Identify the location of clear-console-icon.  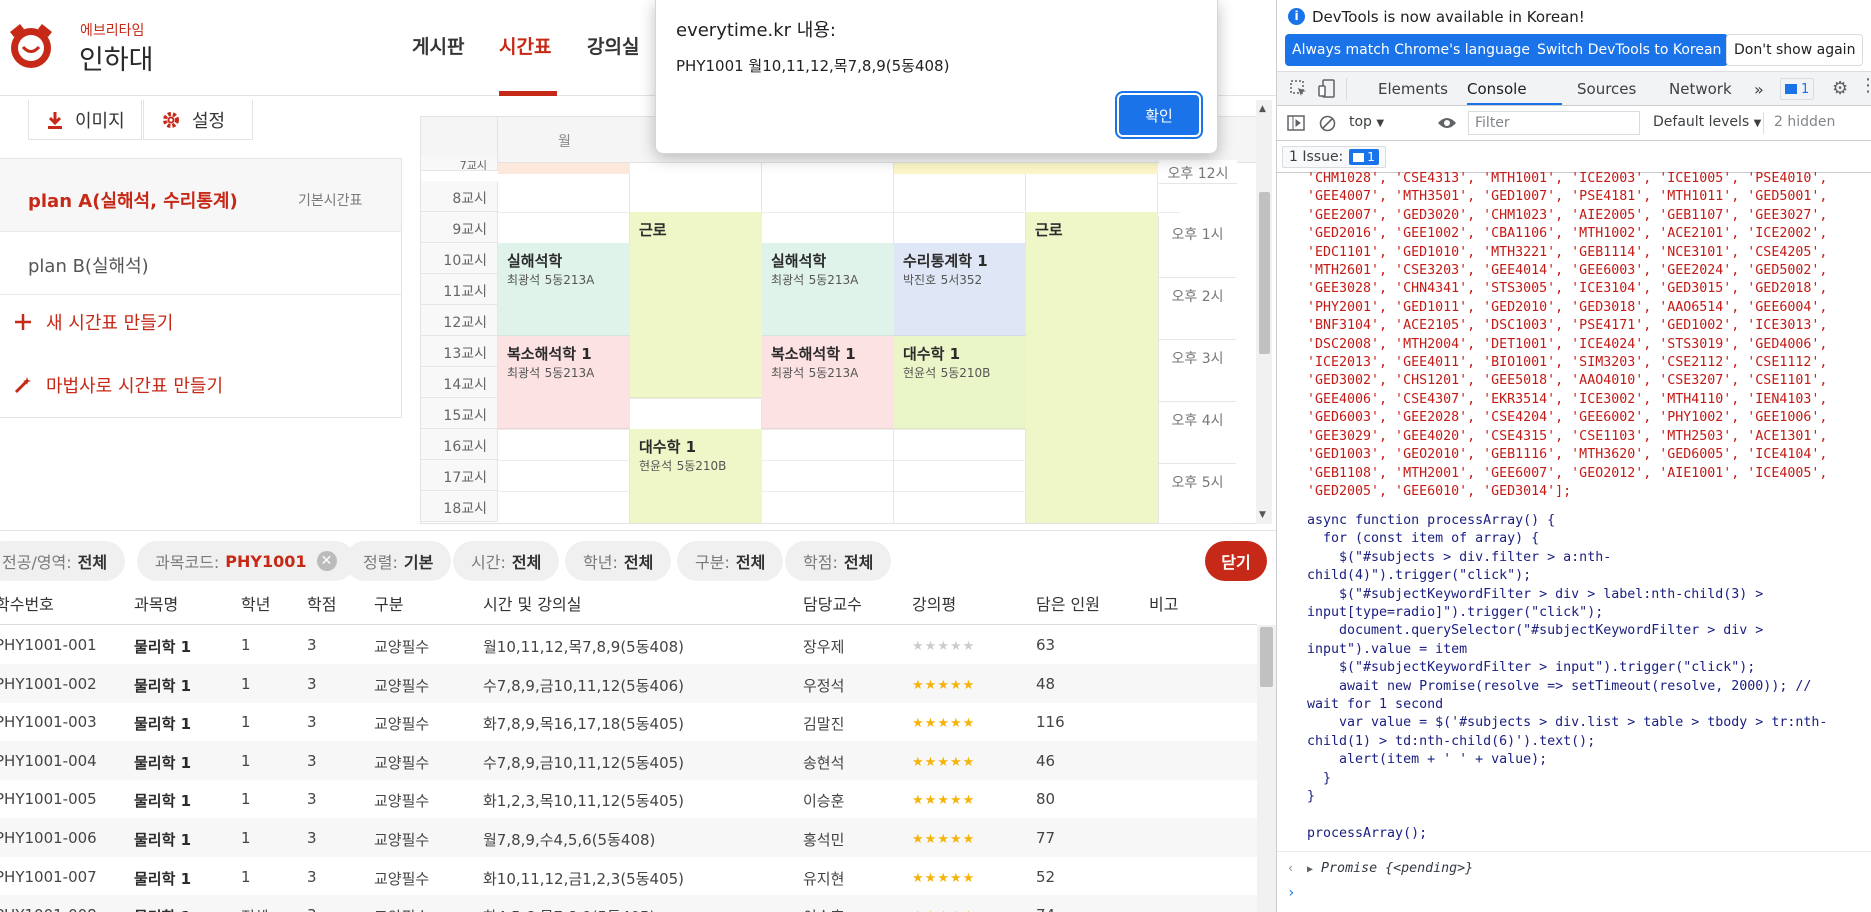
(1327, 123).